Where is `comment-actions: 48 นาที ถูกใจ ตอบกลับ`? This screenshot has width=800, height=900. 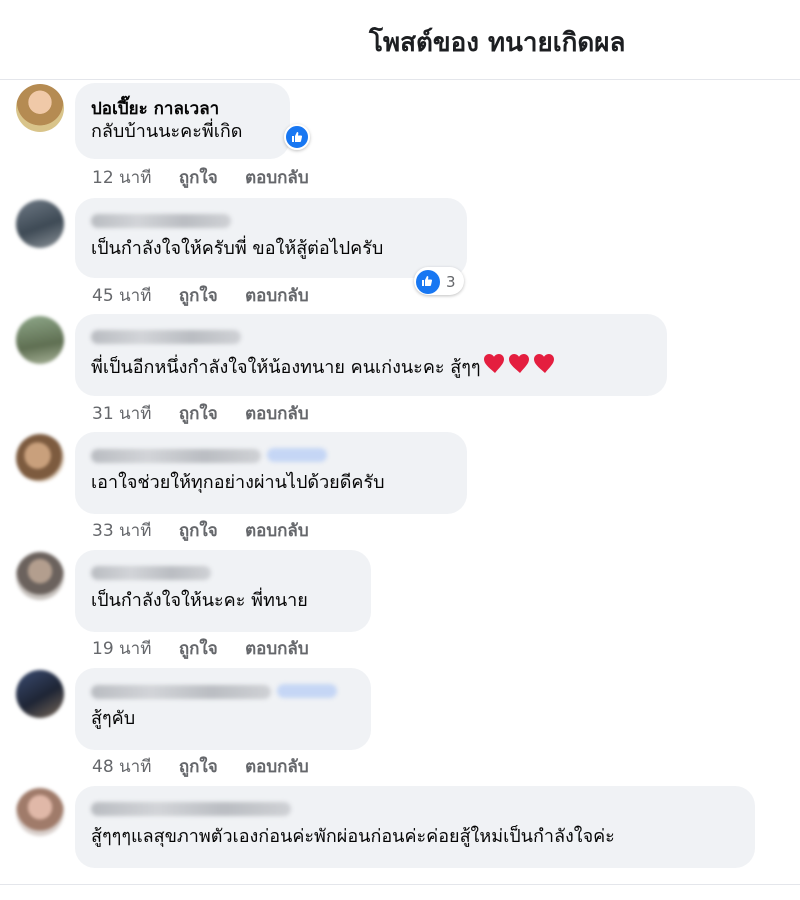
comment-actions: 48 นาที ถูกใจ ตอบกลับ is located at coordinates (211, 766).